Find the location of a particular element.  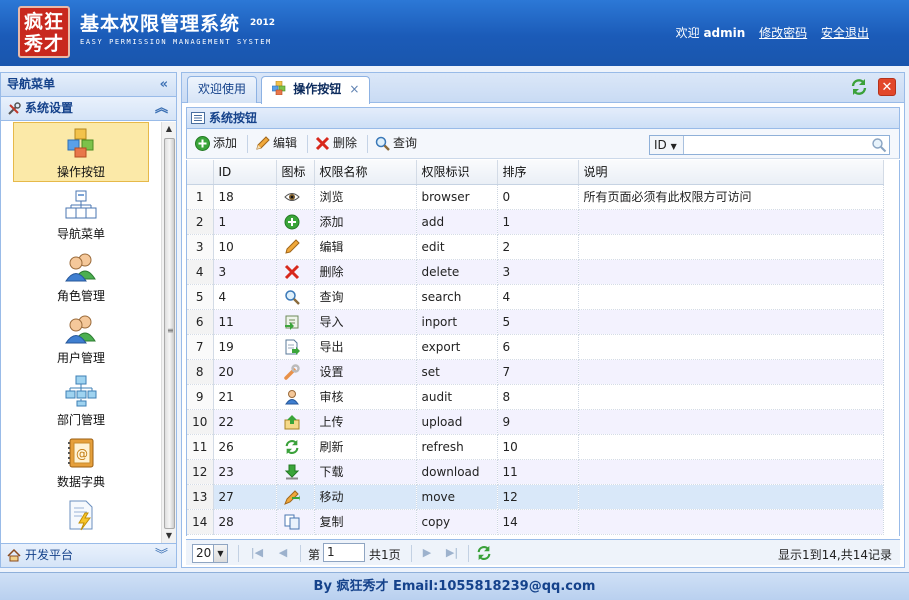

cell-sort: 14 is located at coordinates (538, 522).